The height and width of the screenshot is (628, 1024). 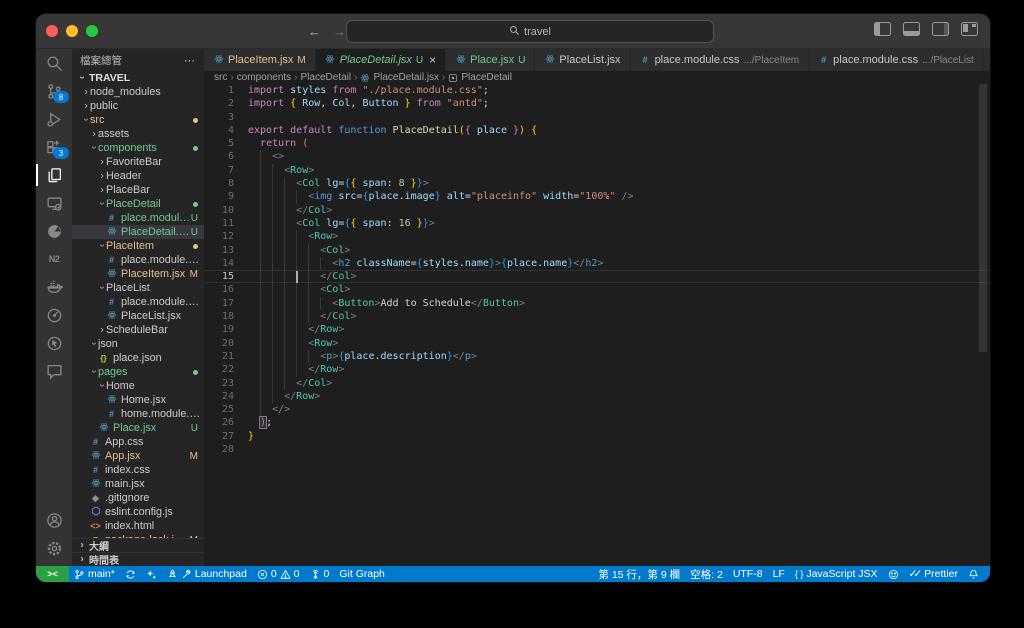 I want to click on status-feedback, so click(x=893, y=574).